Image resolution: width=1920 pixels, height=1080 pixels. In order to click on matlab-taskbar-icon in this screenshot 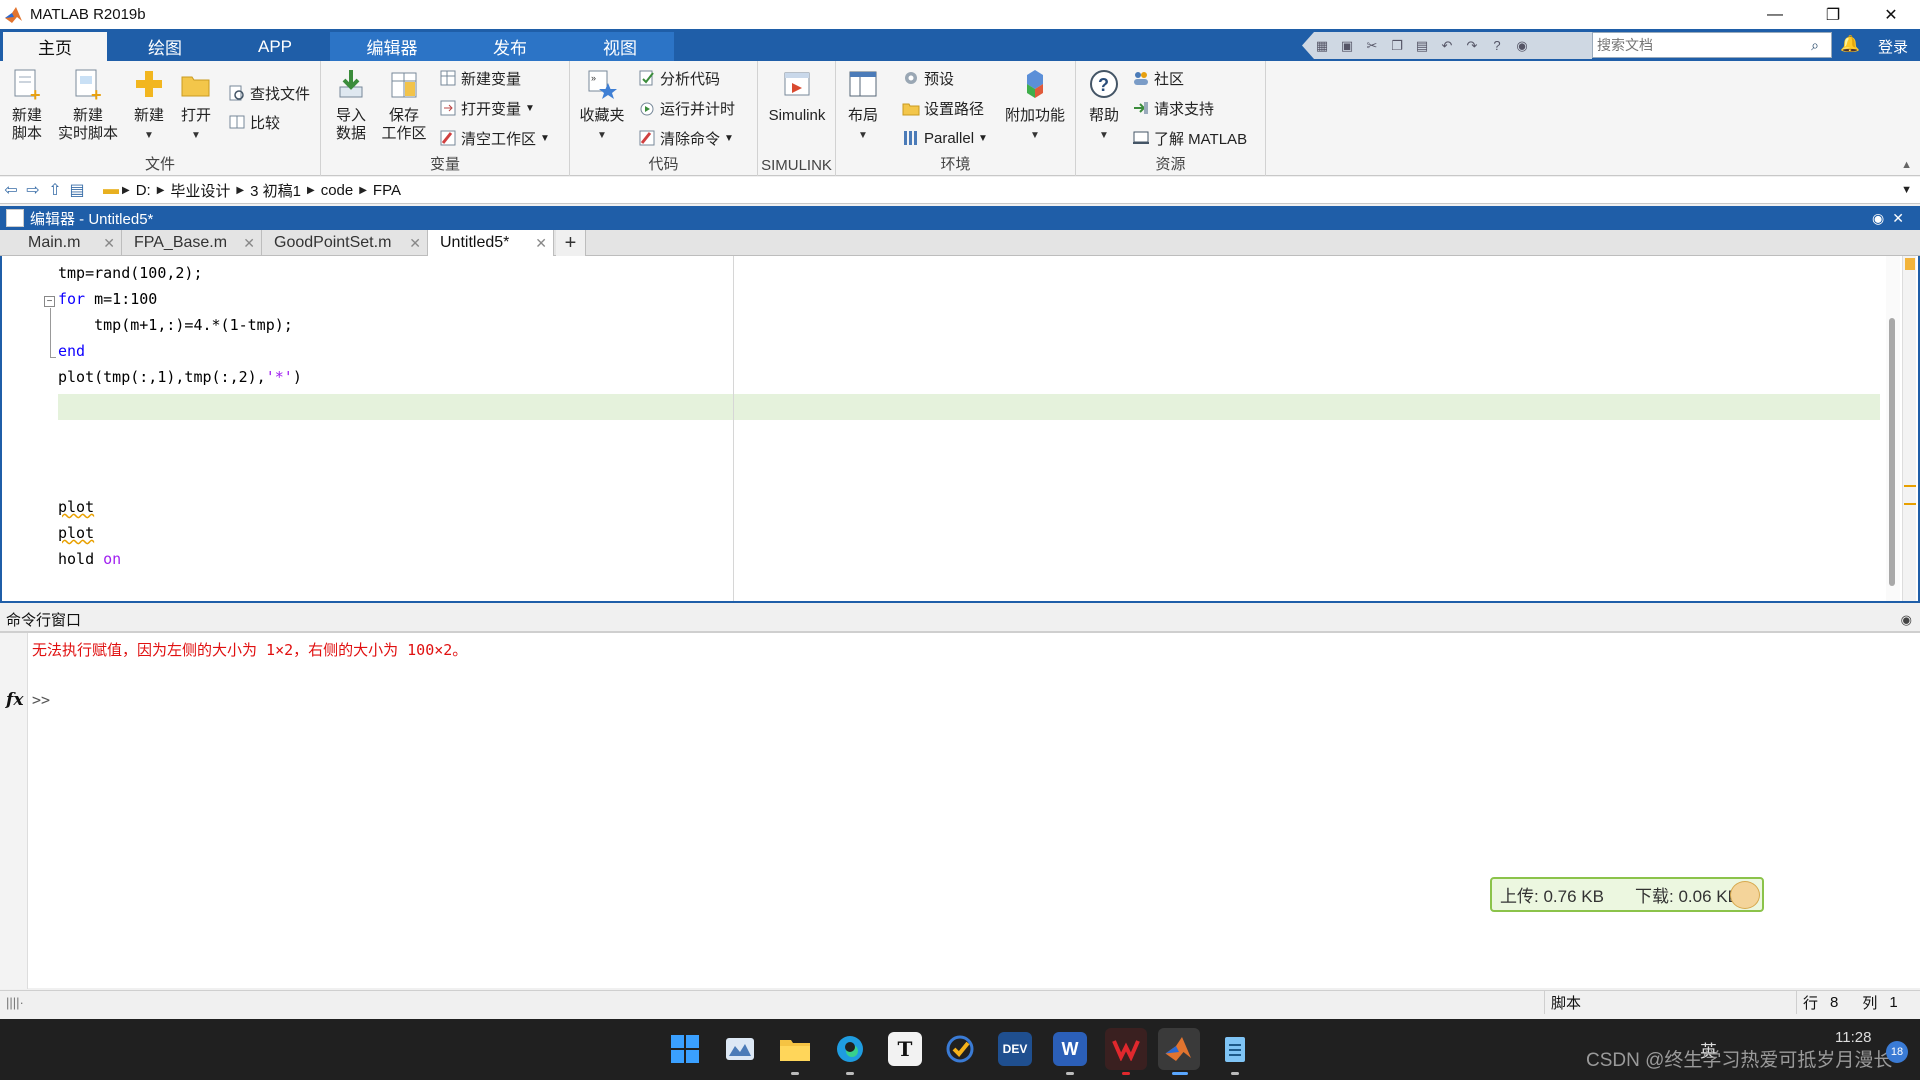, I will do `click(1179, 1049)`.